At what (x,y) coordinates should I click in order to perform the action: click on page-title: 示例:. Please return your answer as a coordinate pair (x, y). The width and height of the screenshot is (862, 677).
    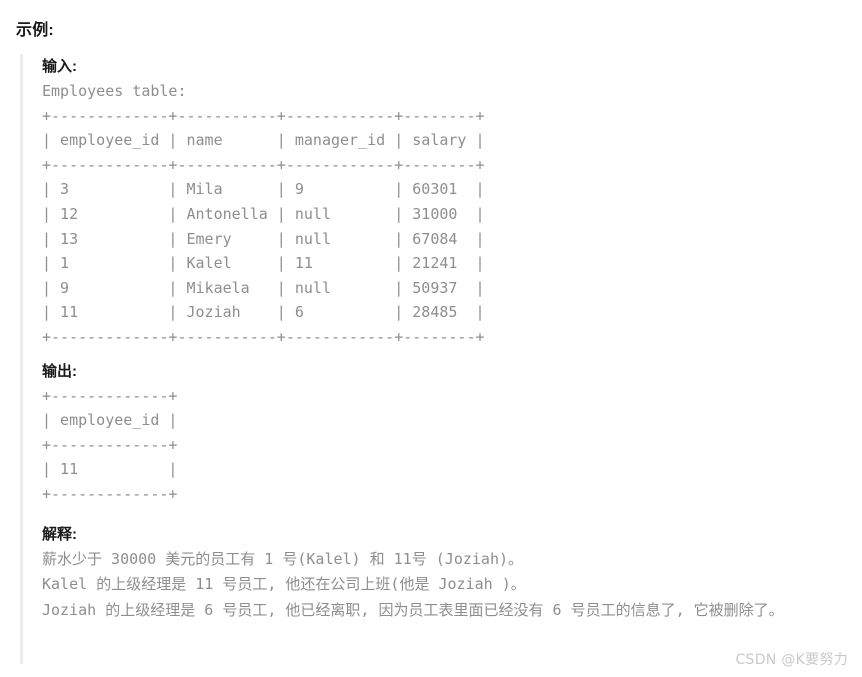
    Looking at the image, I should click on (35, 30).